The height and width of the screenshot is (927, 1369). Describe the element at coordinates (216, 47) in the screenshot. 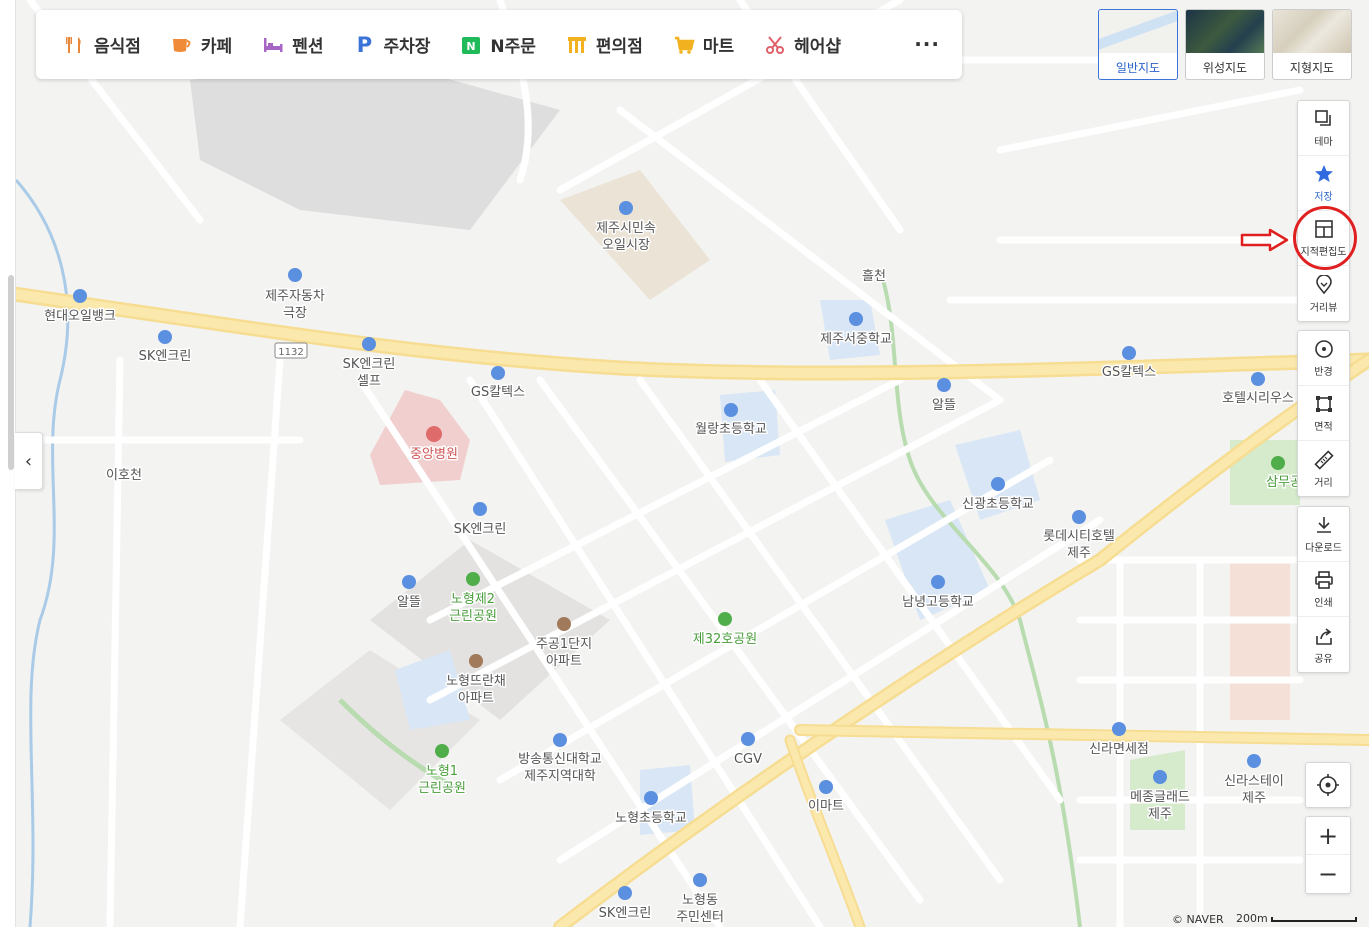

I see `category-label: 카페` at that location.